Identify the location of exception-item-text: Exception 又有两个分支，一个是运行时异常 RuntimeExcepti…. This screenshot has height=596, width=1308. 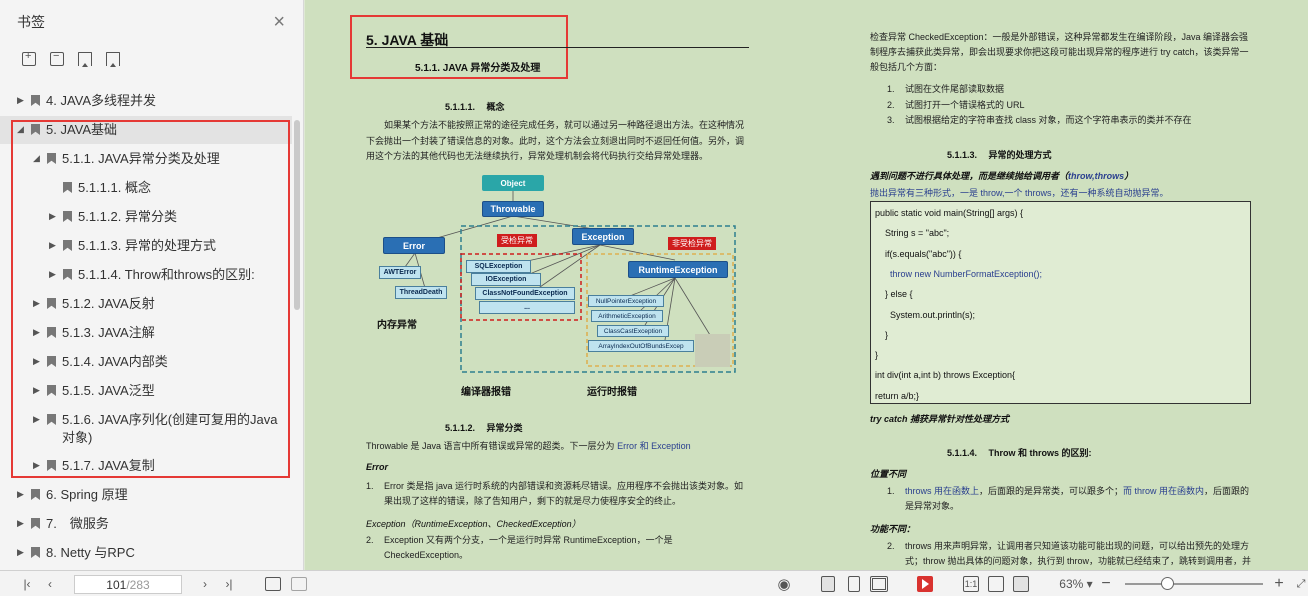
(528, 547).